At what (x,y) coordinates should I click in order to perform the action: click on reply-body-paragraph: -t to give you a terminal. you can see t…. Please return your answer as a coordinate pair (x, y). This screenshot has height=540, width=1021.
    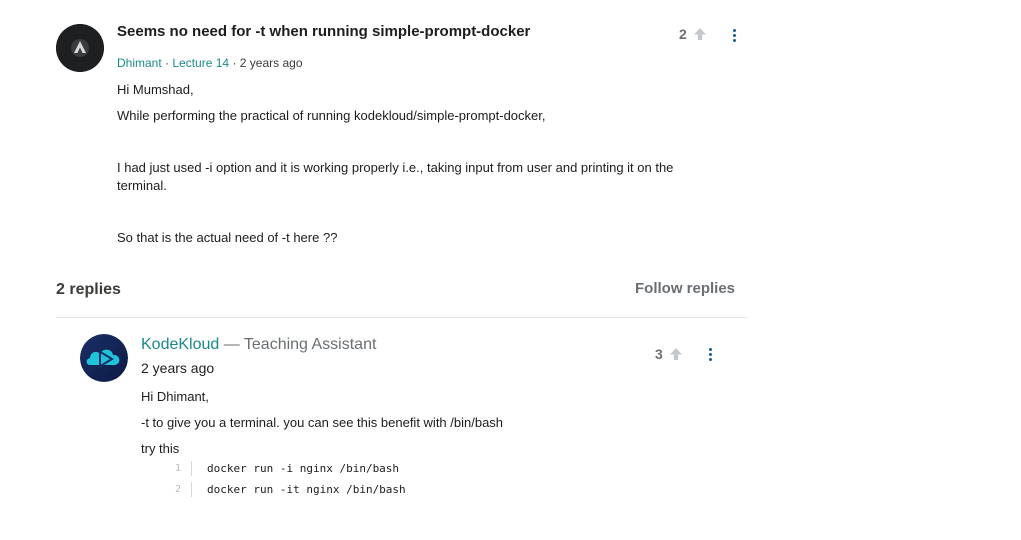
    Looking at the image, I should click on (322, 422).